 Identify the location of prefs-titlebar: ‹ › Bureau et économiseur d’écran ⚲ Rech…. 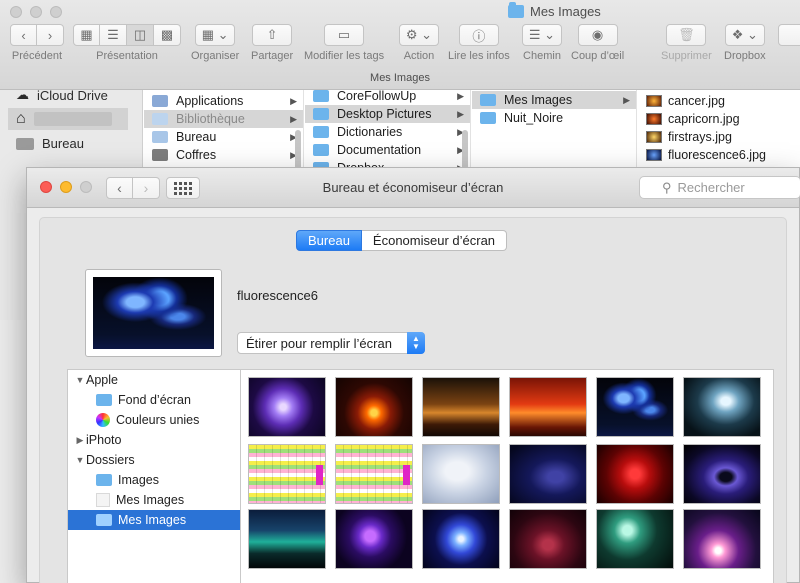
(413, 188).